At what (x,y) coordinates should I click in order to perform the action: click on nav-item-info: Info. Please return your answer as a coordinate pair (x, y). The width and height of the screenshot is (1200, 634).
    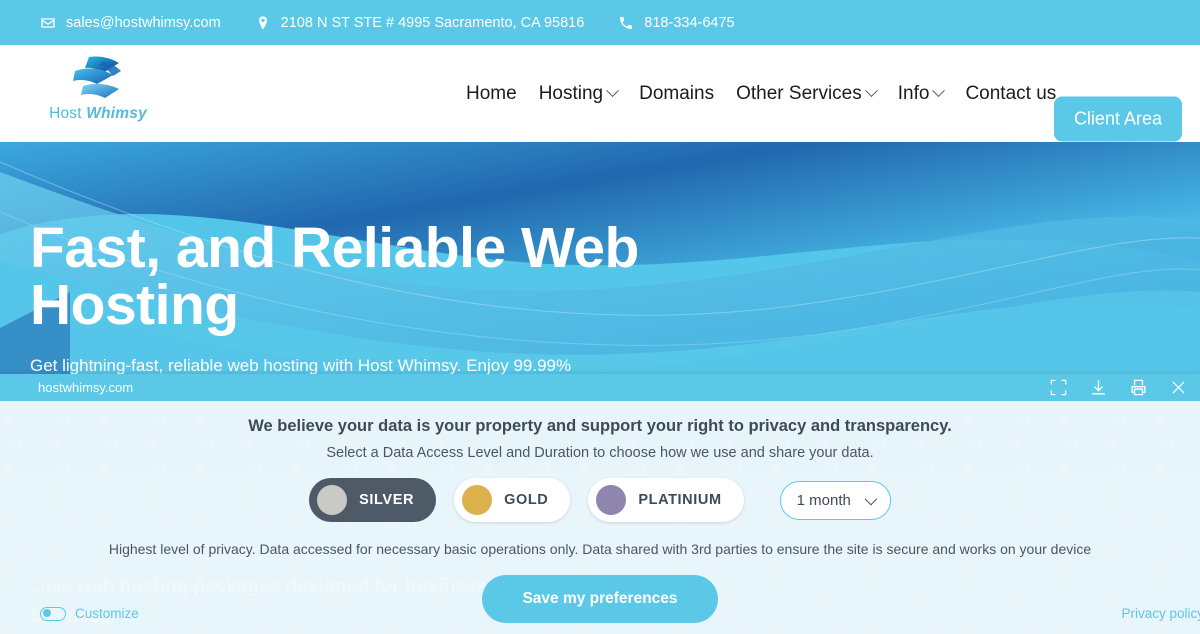
    Looking at the image, I should click on (921, 93).